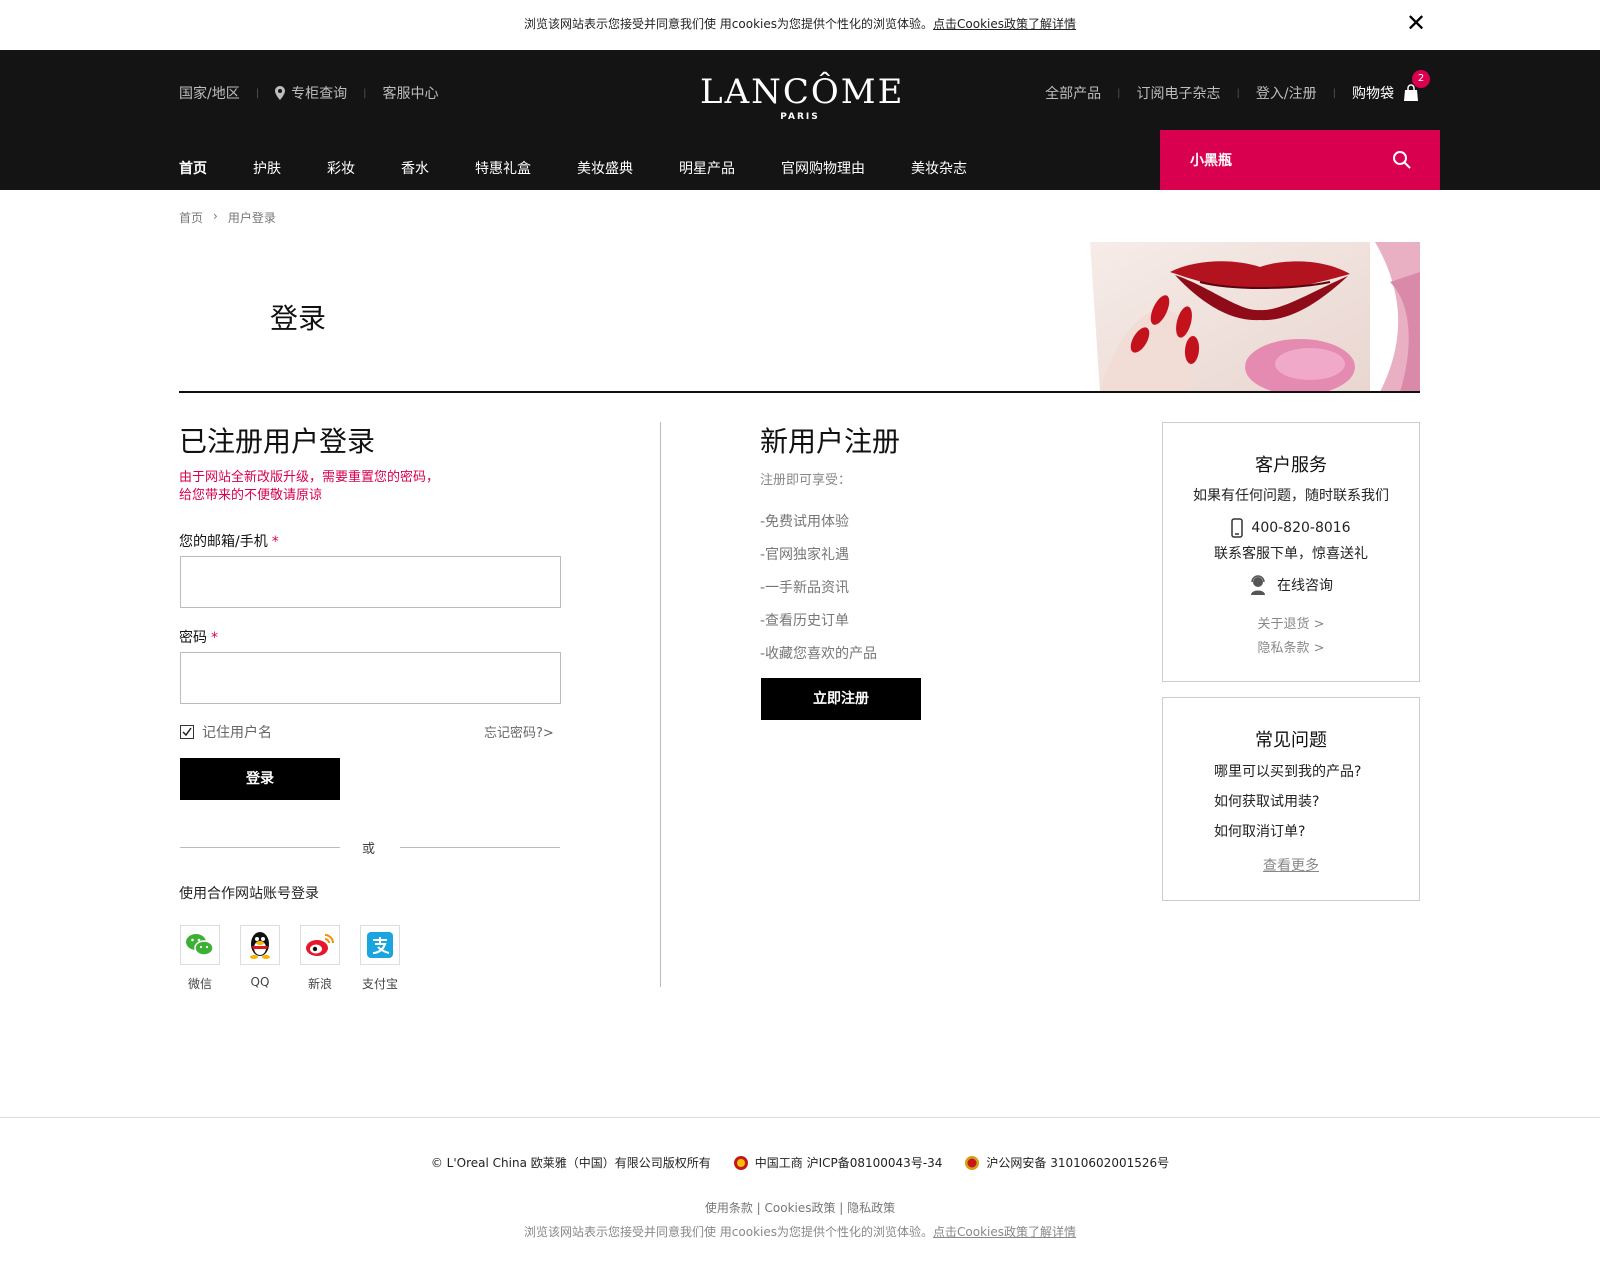  Describe the element at coordinates (369, 849) in the screenshot. I see `or-label: 或` at that location.